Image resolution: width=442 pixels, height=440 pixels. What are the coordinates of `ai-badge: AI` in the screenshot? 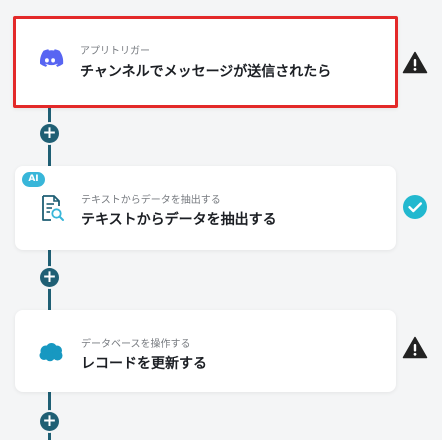 It's located at (33, 179).